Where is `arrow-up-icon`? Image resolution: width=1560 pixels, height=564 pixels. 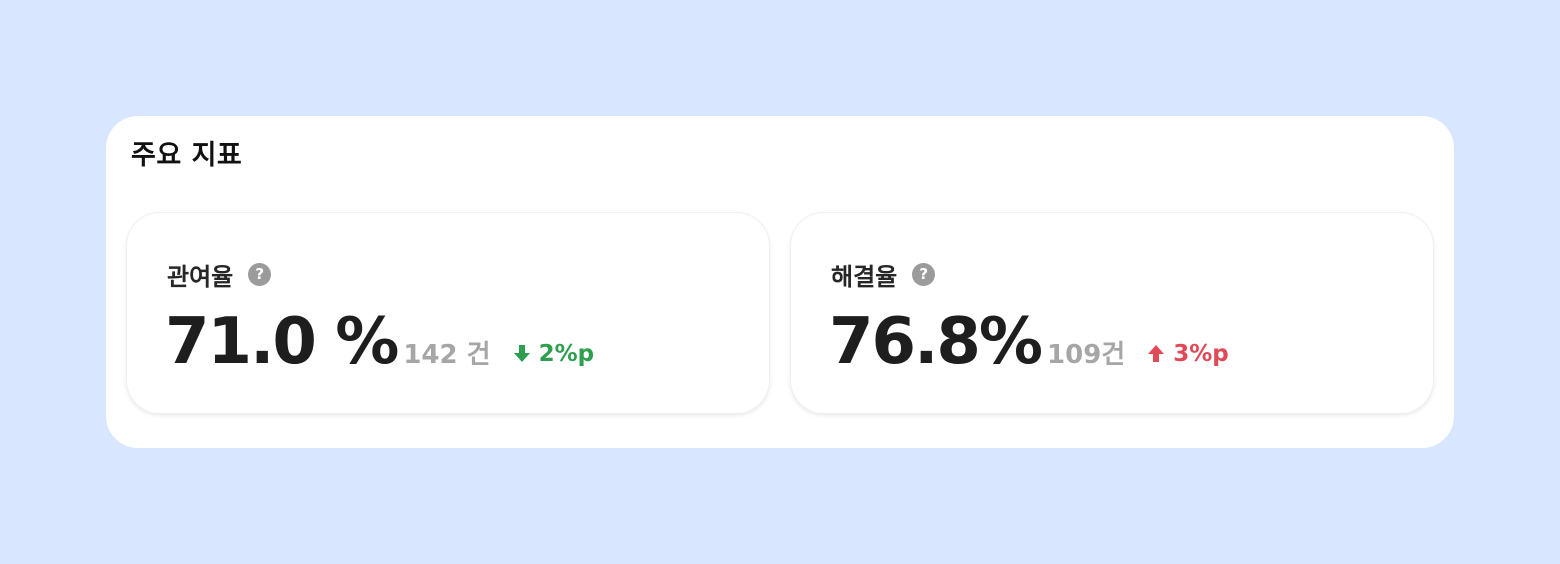
arrow-up-icon is located at coordinates (1156, 353).